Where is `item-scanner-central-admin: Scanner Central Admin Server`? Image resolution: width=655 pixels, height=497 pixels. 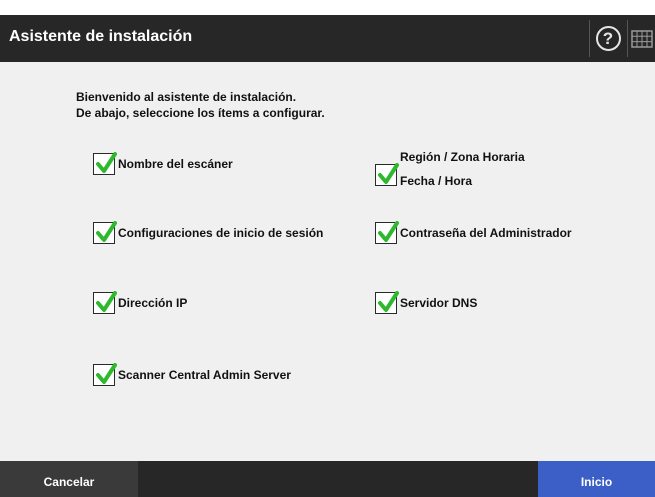 item-scanner-central-admin: Scanner Central Admin Server is located at coordinates (192, 374).